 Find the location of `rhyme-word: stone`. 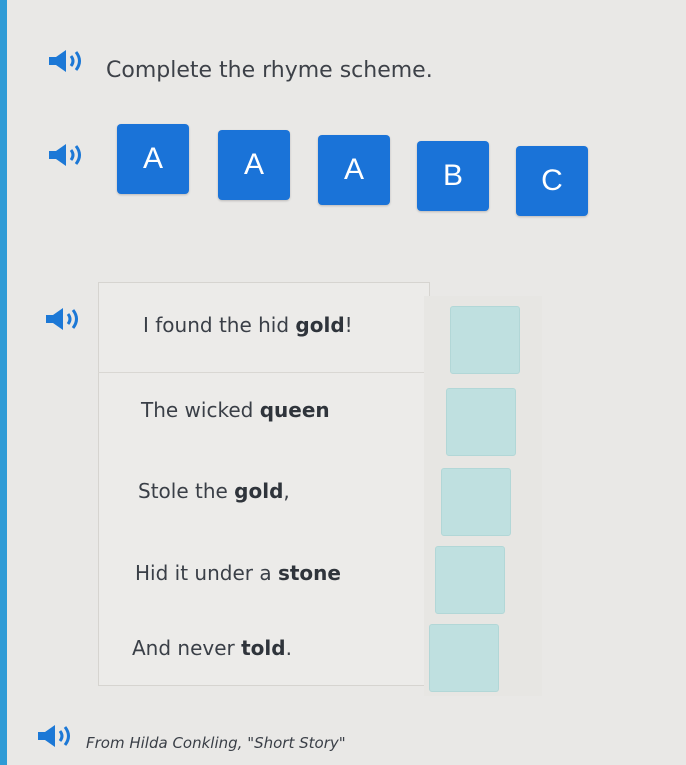

rhyme-word: stone is located at coordinates (309, 573).